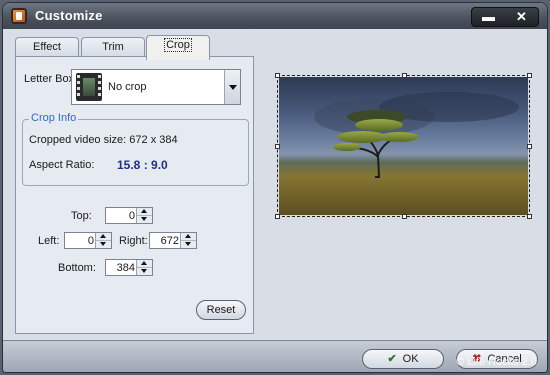 The height and width of the screenshot is (375, 550). Describe the element at coordinates (232, 87) in the screenshot. I see `dropdown-arrow-icon` at that location.